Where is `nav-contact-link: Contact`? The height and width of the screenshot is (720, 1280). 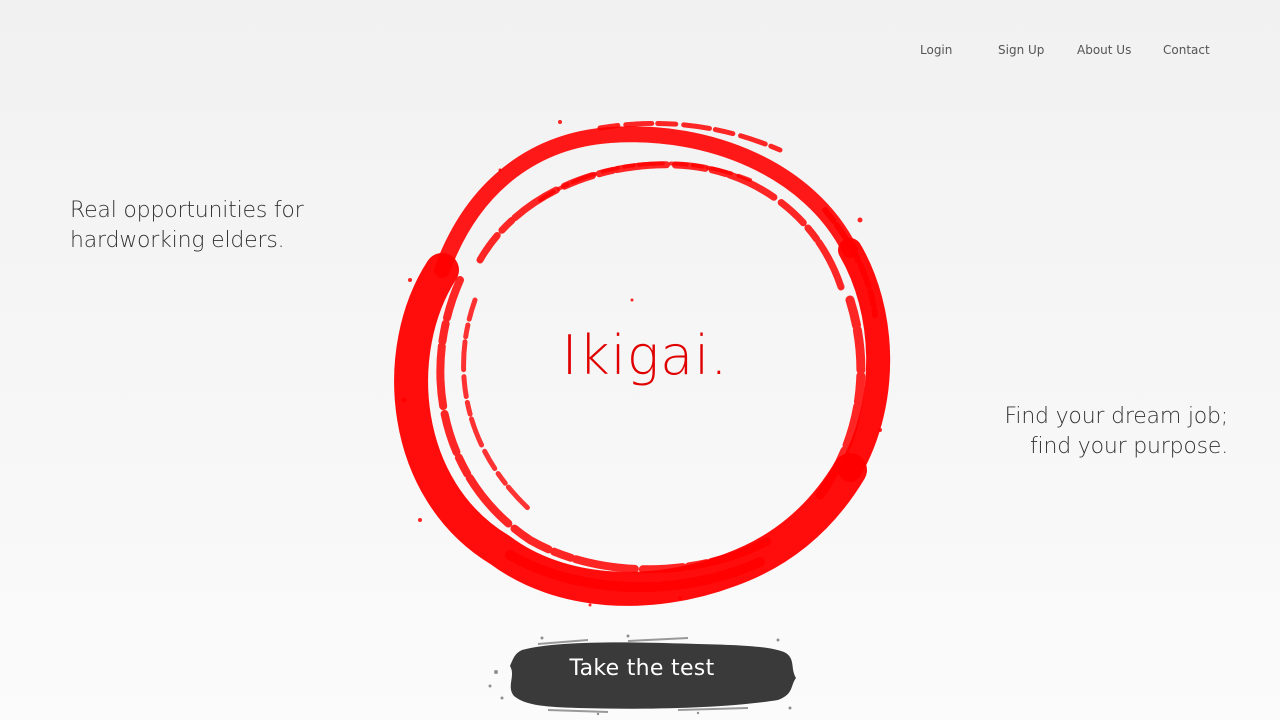
nav-contact-link: Contact is located at coordinates (1186, 50).